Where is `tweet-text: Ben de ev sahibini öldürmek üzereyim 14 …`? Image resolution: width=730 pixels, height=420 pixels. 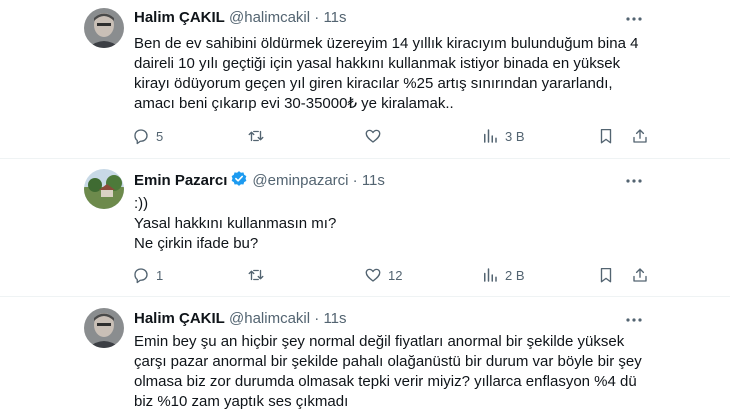
tweet-text: Ben de ev sahibini öldürmek üzereyim 14 … is located at coordinates (386, 74).